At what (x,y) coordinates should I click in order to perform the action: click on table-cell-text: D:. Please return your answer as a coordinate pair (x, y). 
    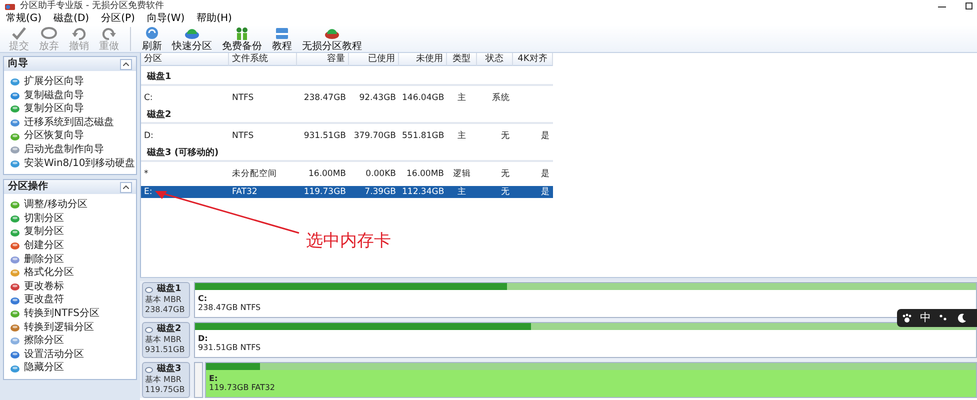
    Looking at the image, I should click on (148, 136).